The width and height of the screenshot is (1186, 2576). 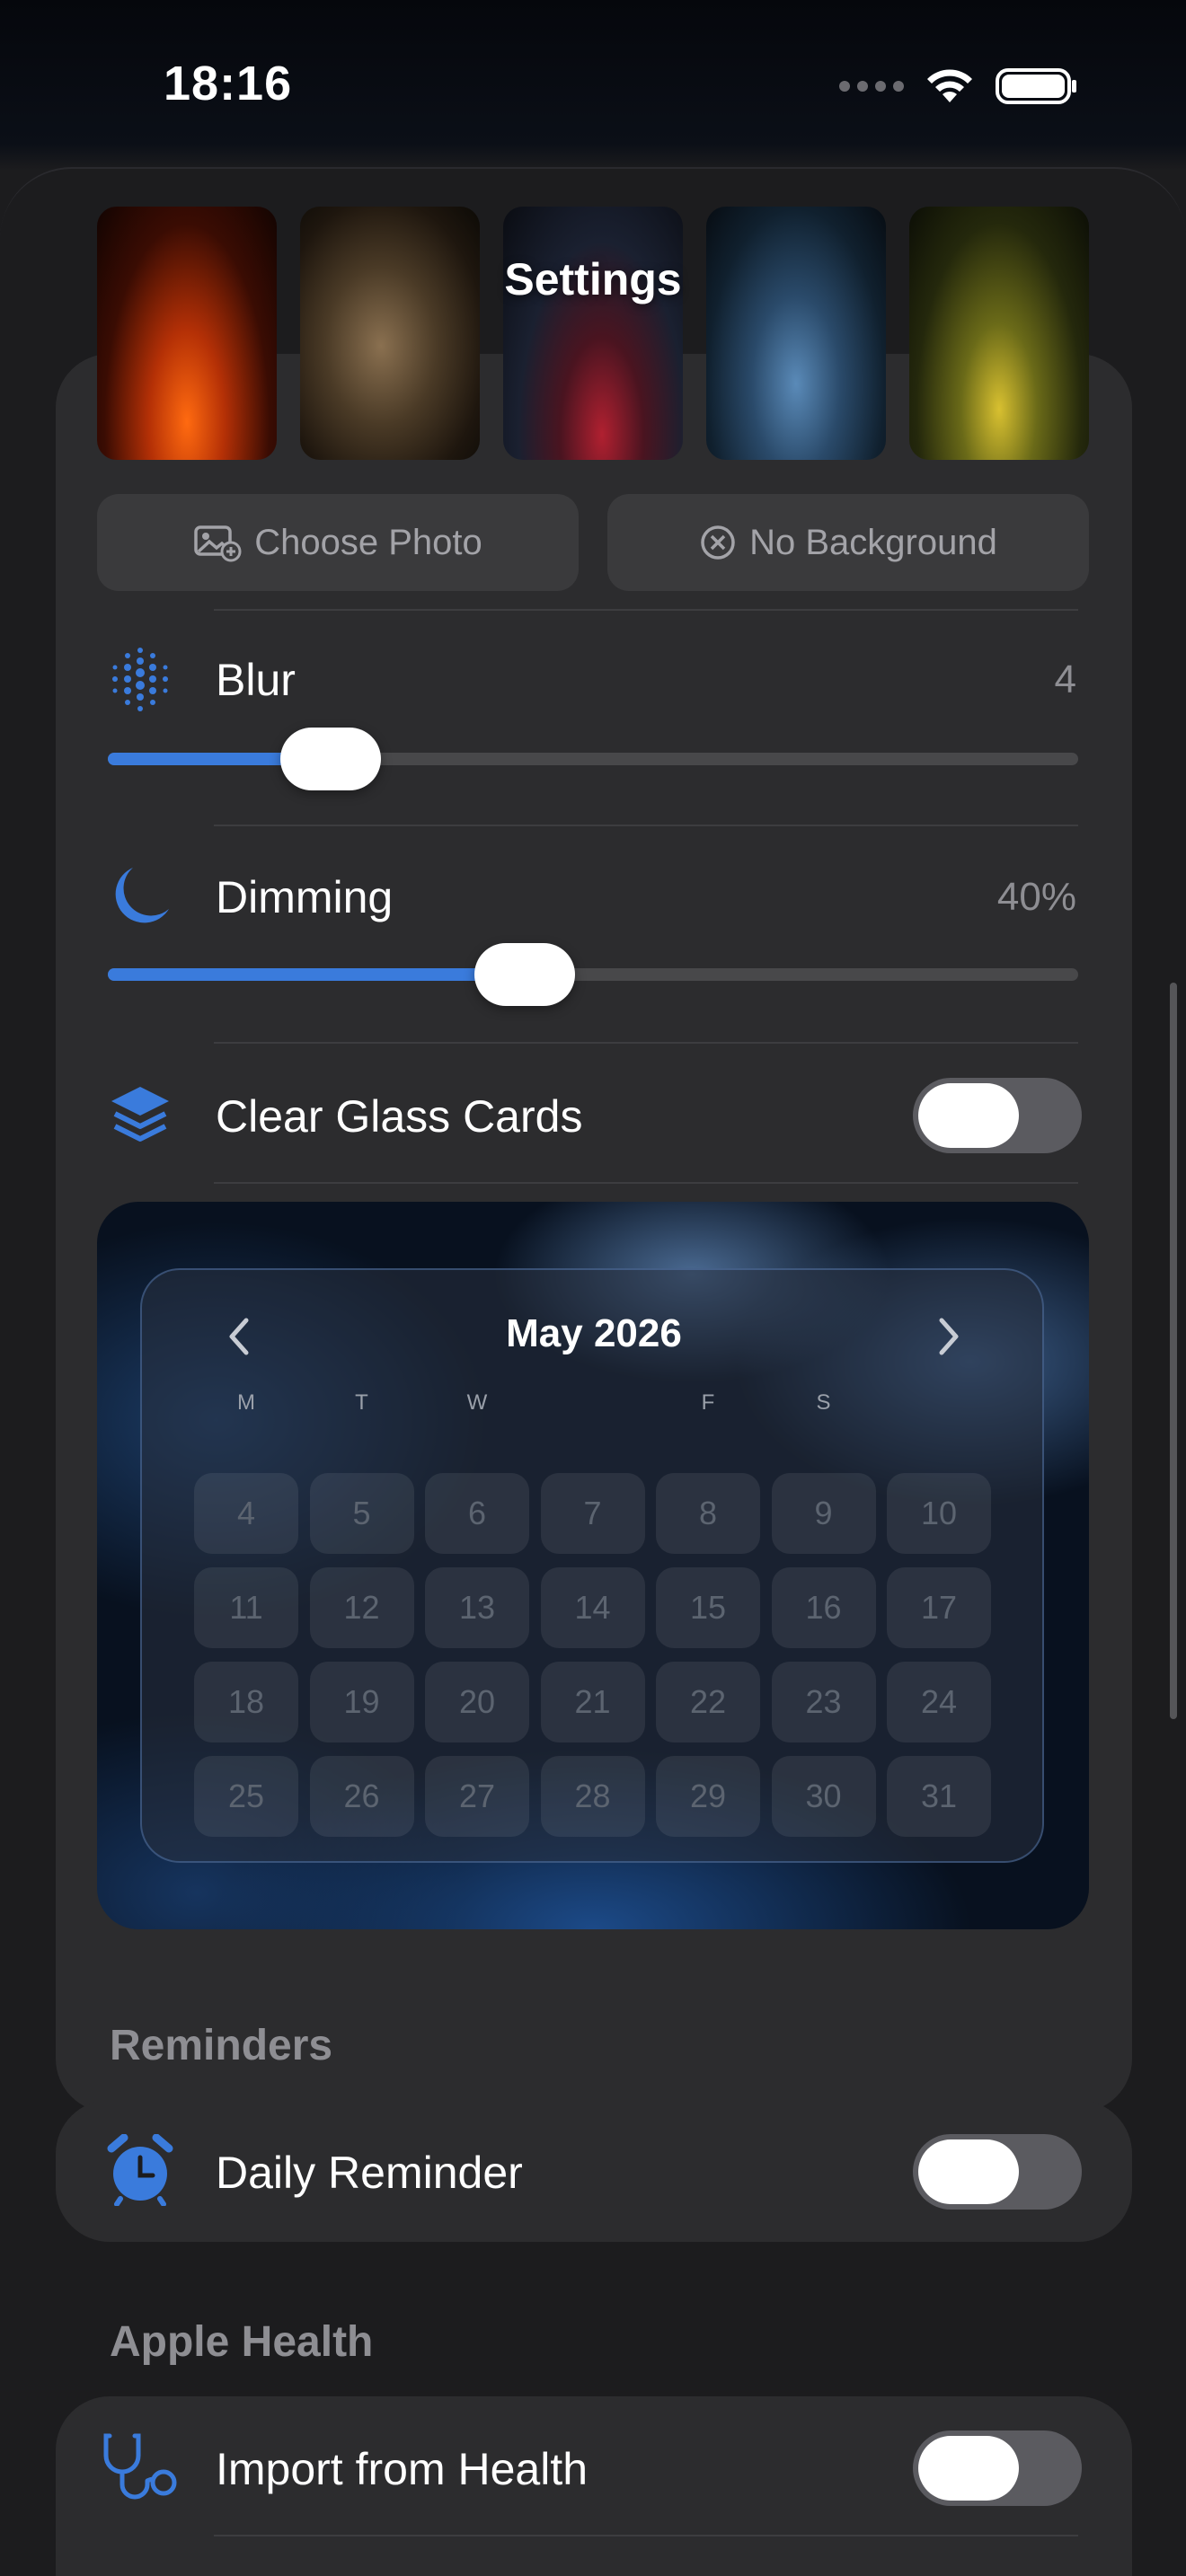 What do you see at coordinates (305, 897) in the screenshot?
I see `dimming-label: Dimming` at bounding box center [305, 897].